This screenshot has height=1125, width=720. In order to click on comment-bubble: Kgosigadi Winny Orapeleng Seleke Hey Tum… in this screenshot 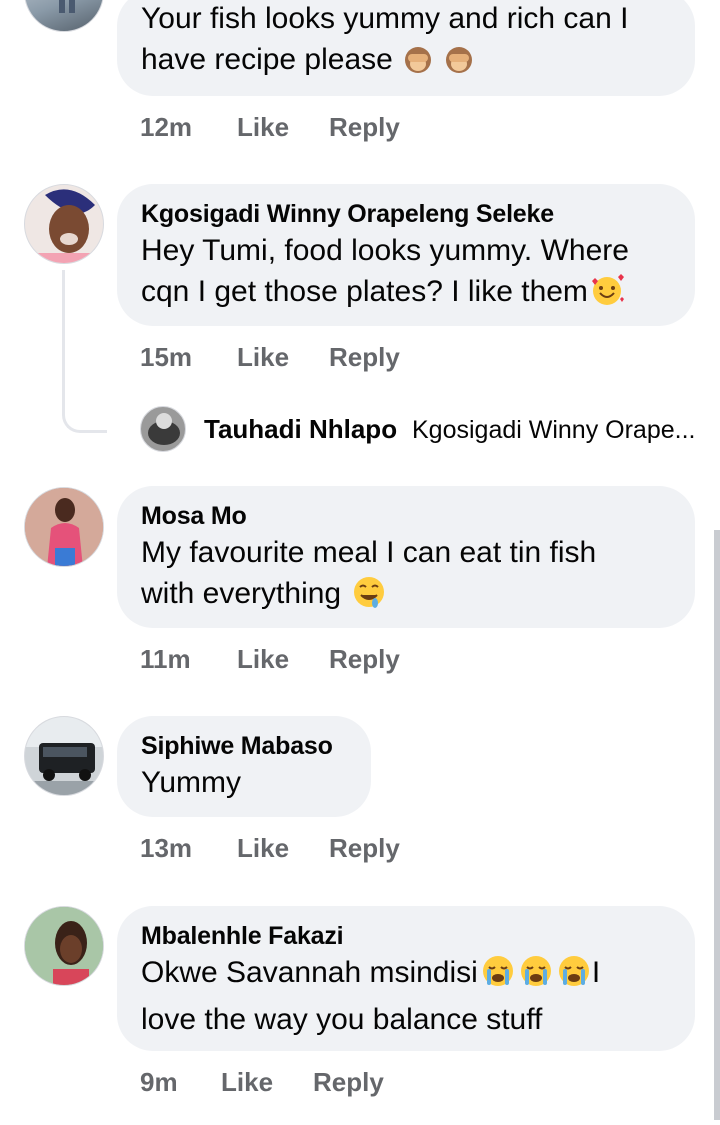, I will do `click(406, 255)`.